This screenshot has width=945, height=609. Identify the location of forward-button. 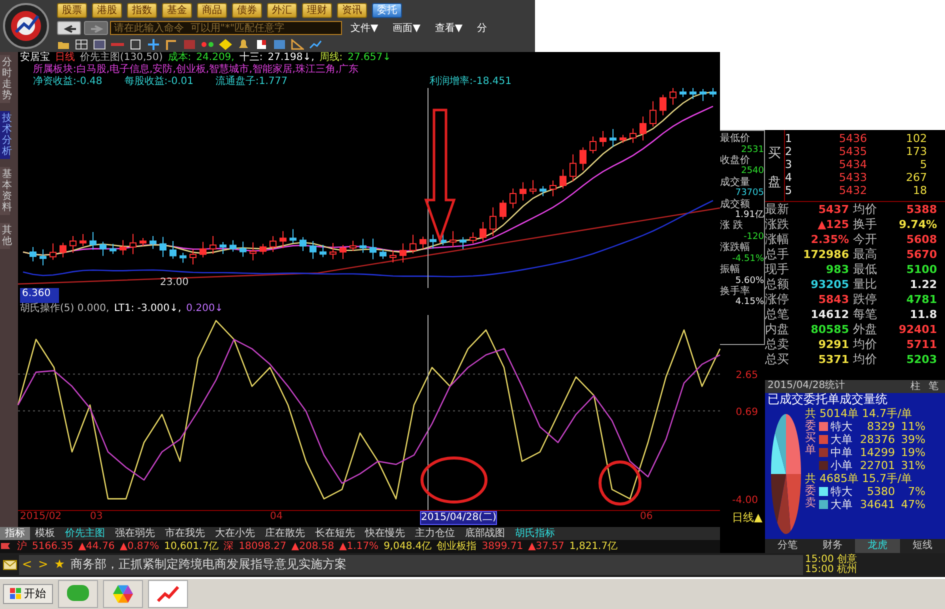
(96, 28).